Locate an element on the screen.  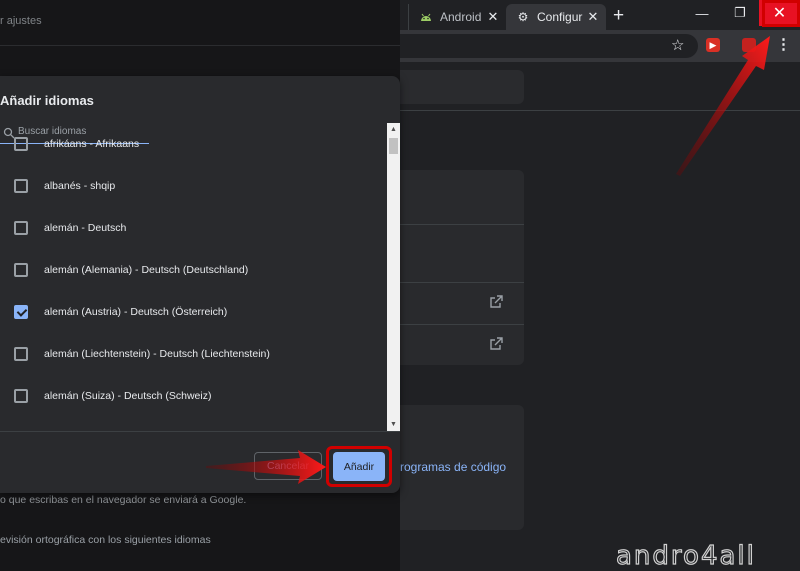
extension-icon: ▶ is located at coordinates (713, 45).